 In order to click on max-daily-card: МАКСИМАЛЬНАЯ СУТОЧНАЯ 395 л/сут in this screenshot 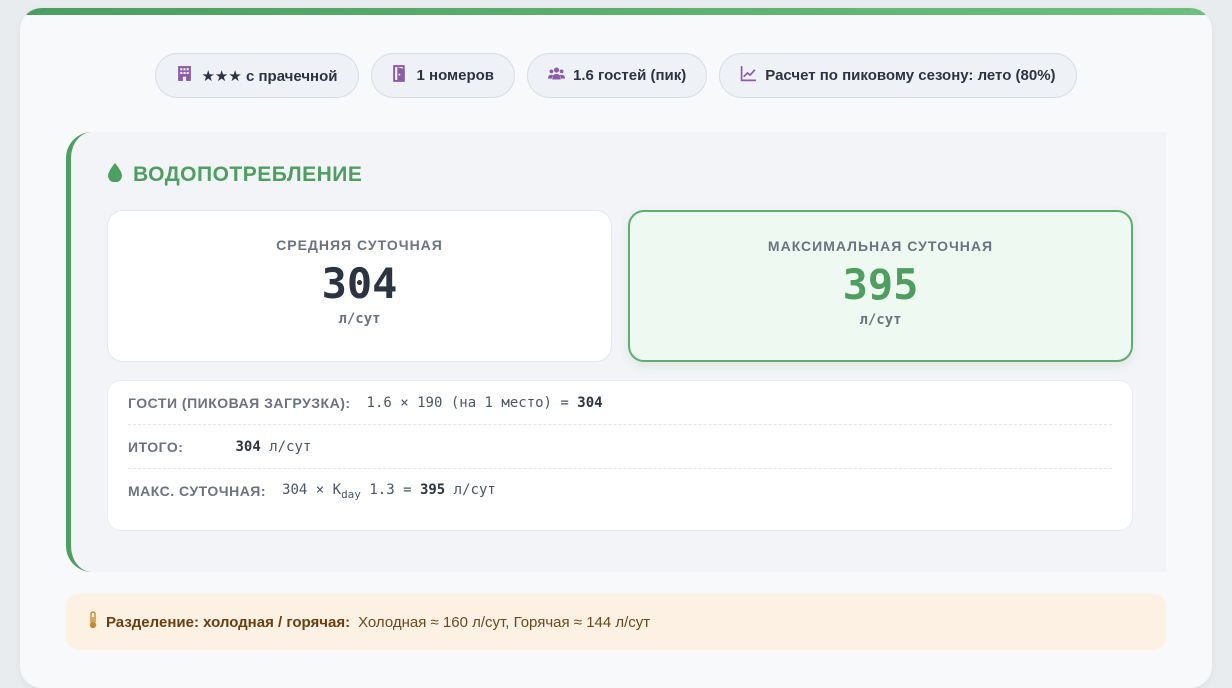, I will do `click(880, 286)`.